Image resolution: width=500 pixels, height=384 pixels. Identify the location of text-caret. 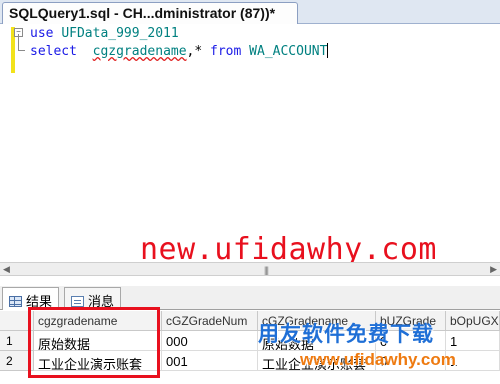
(328, 50).